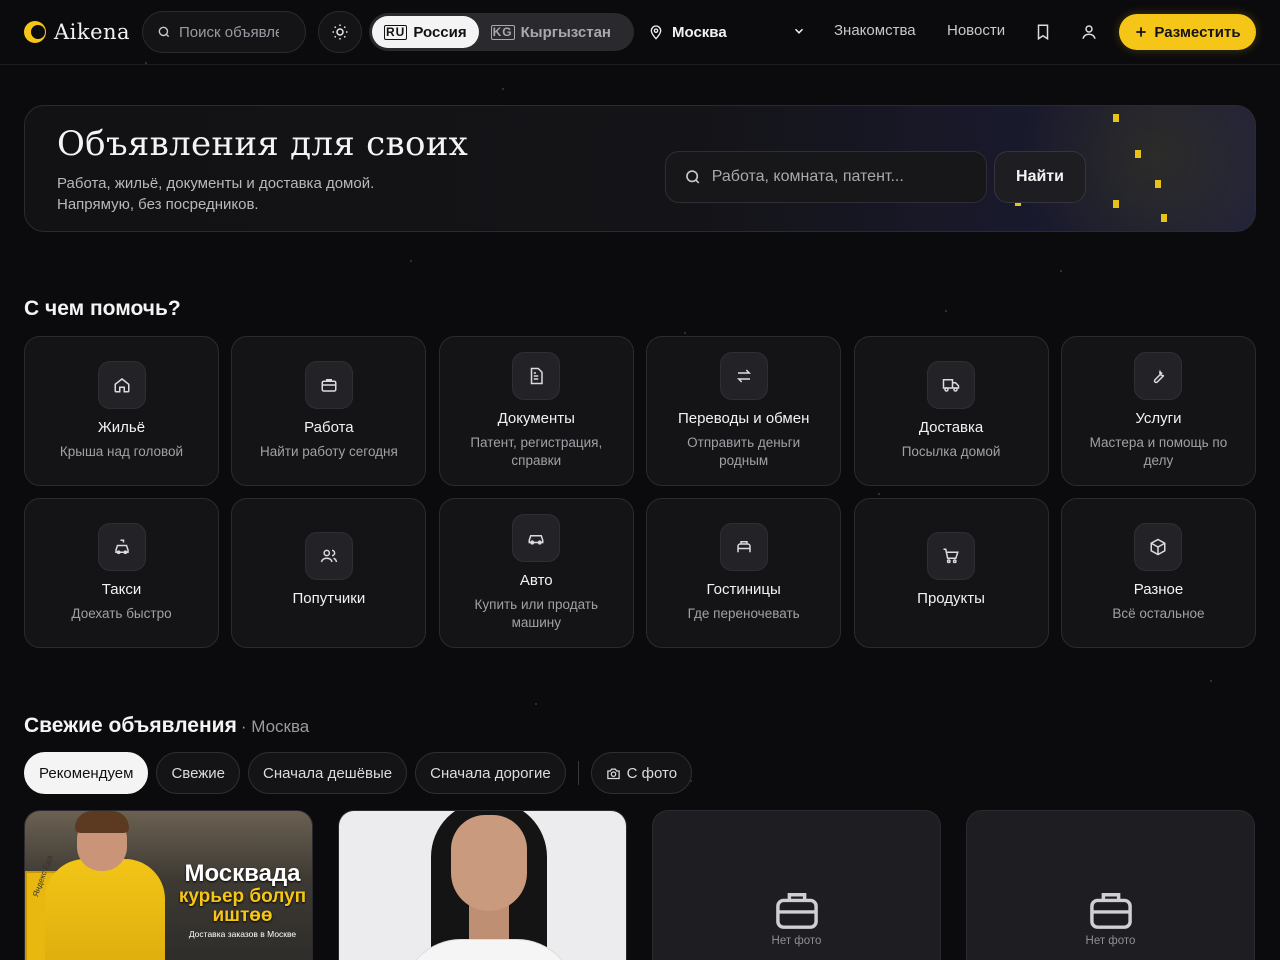 This screenshot has height=960, width=1280. Describe the element at coordinates (164, 32) in the screenshot. I see `search-icon` at that location.